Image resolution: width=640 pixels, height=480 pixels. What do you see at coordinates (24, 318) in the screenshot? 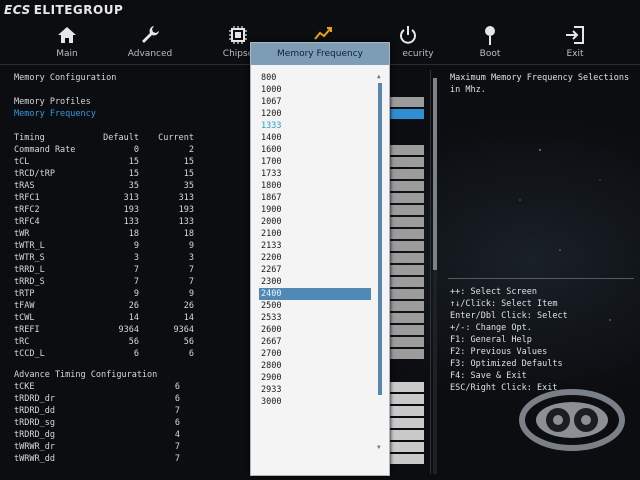
I see `timing-name: tCWL` at bounding box center [24, 318].